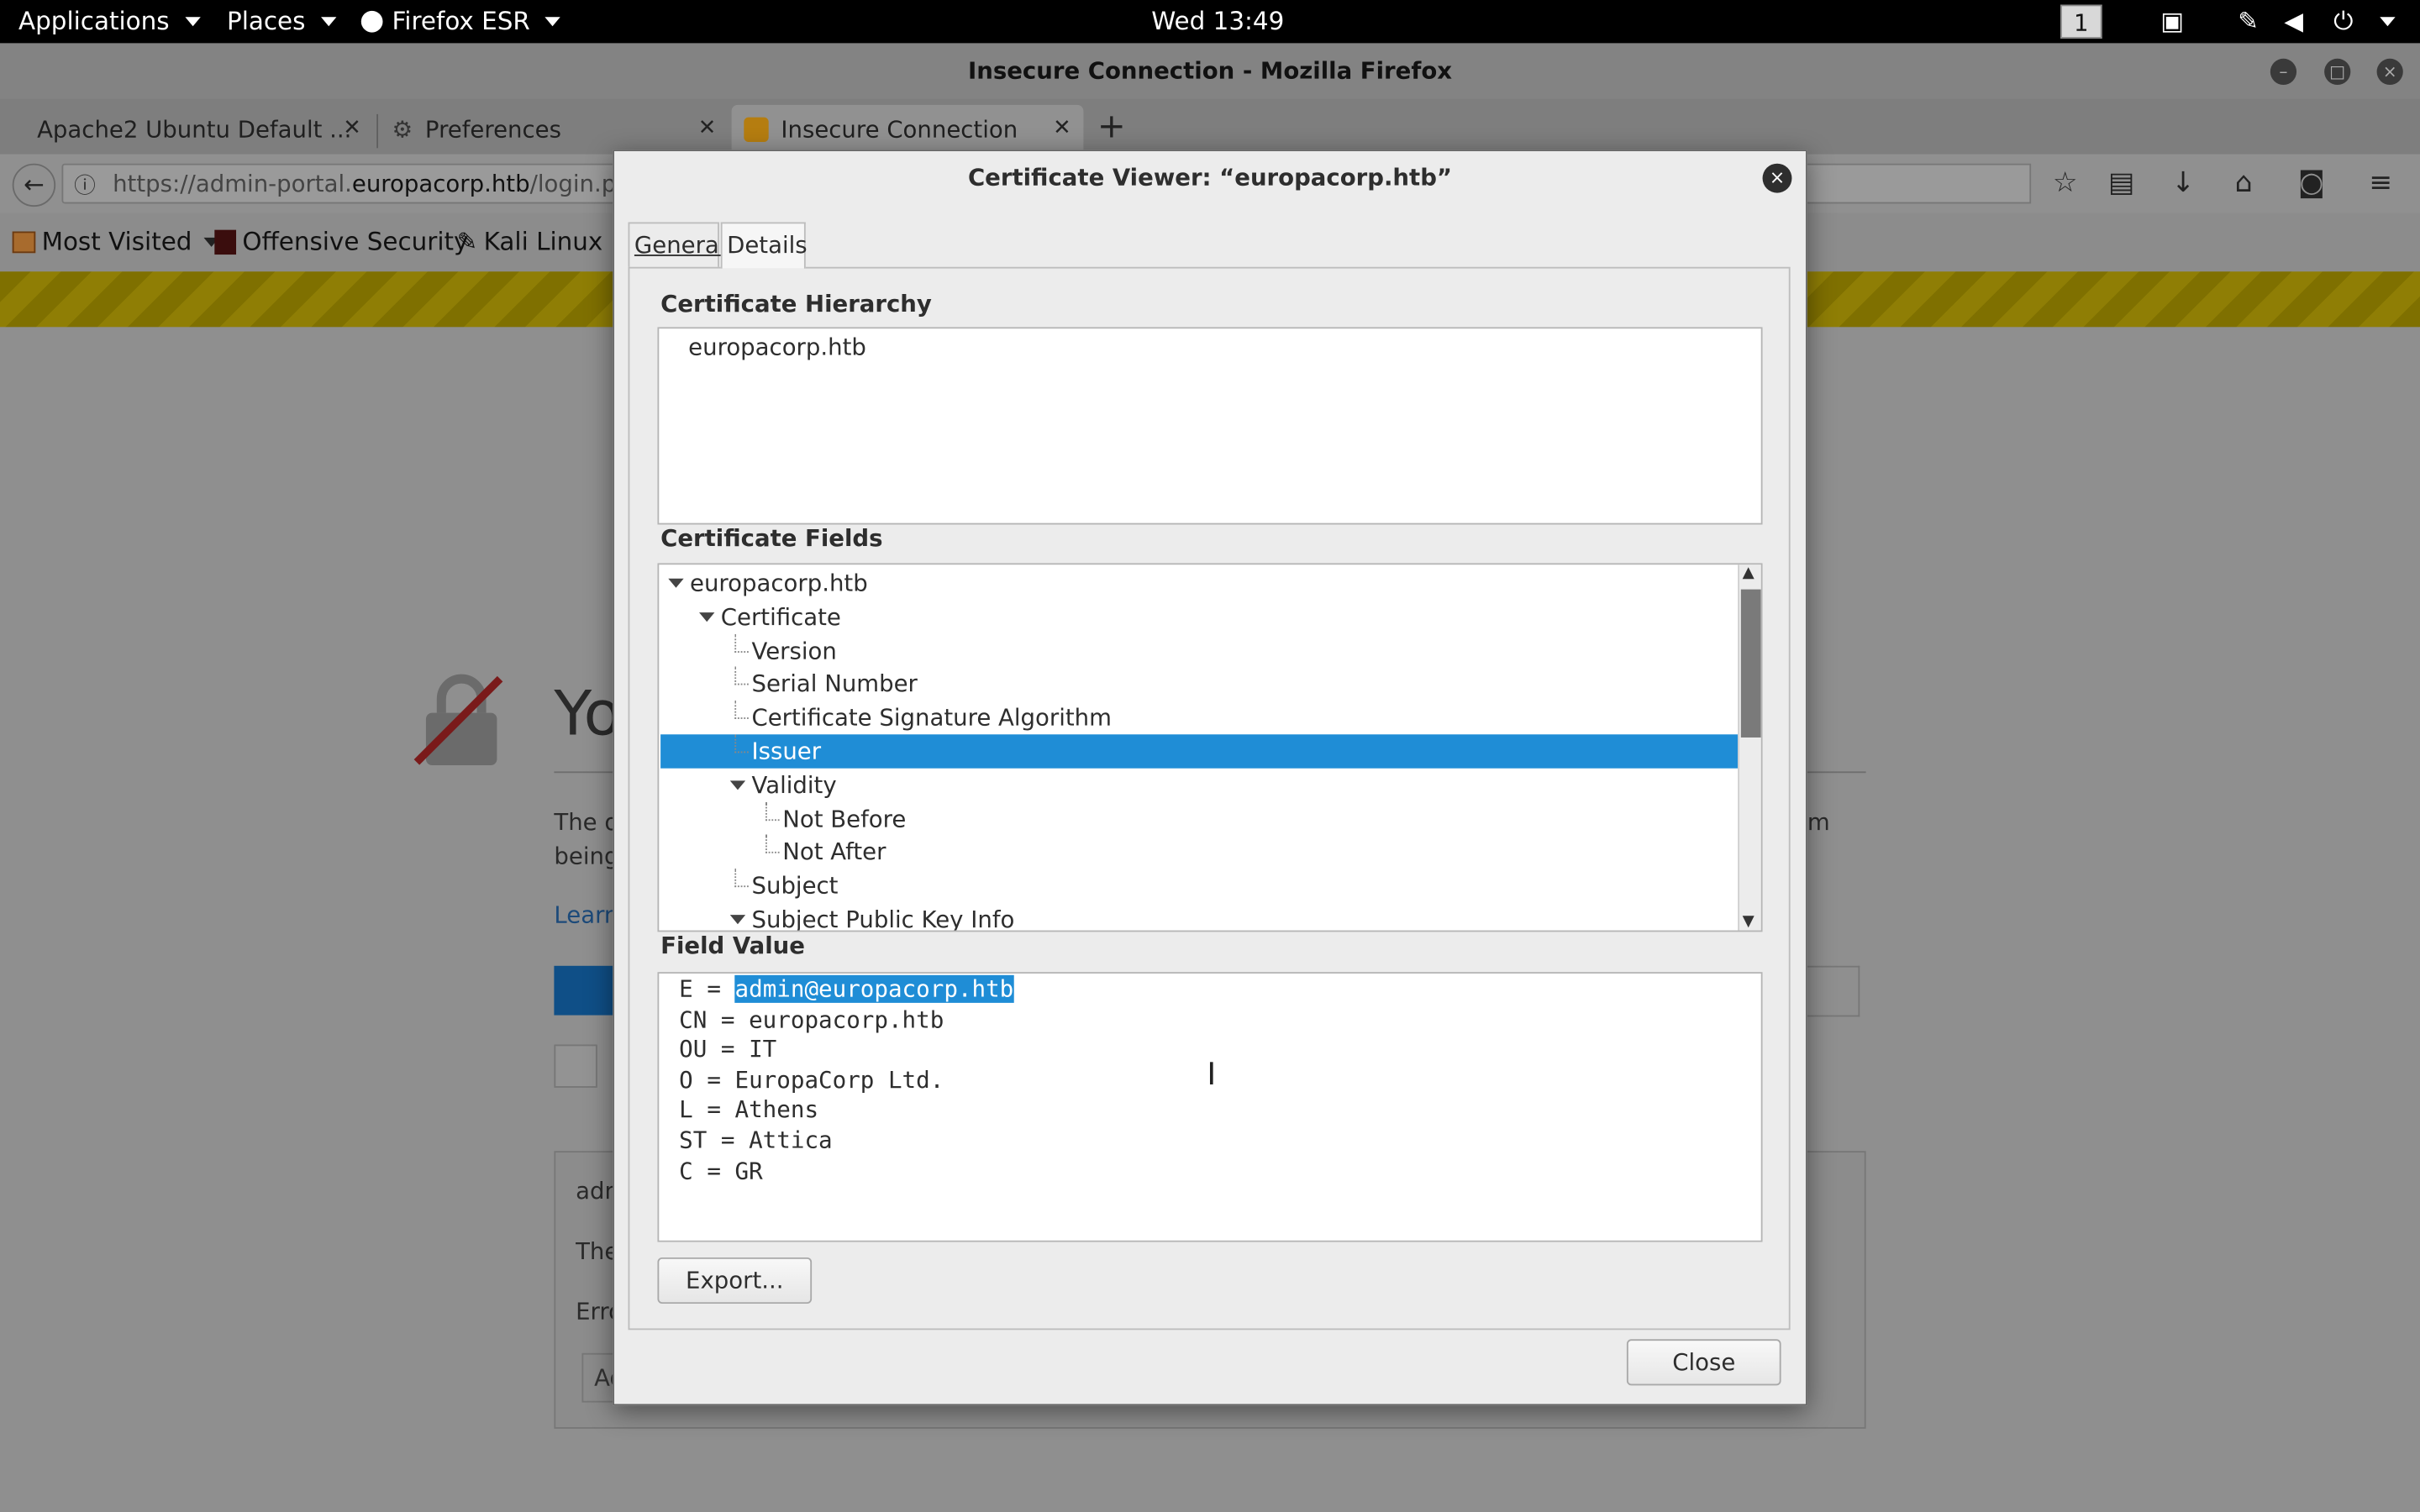  What do you see at coordinates (844, 819) in the screenshot?
I see `field-tree-label: Not Before` at bounding box center [844, 819].